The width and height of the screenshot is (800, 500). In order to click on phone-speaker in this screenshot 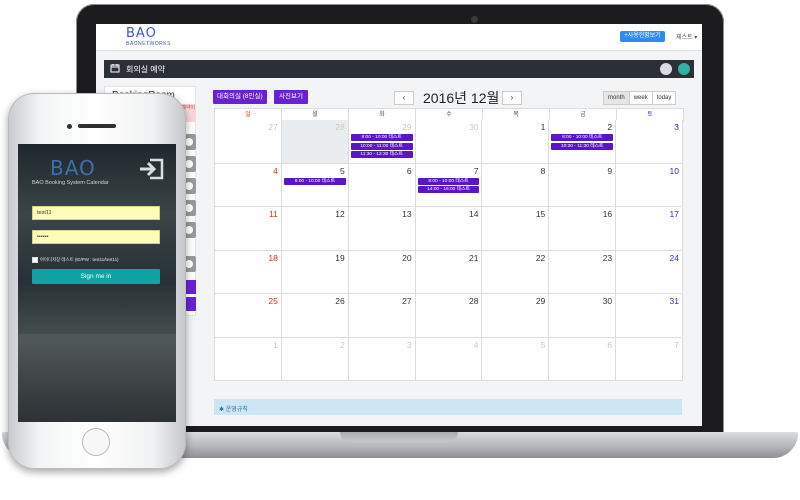, I will do `click(97, 126)`.